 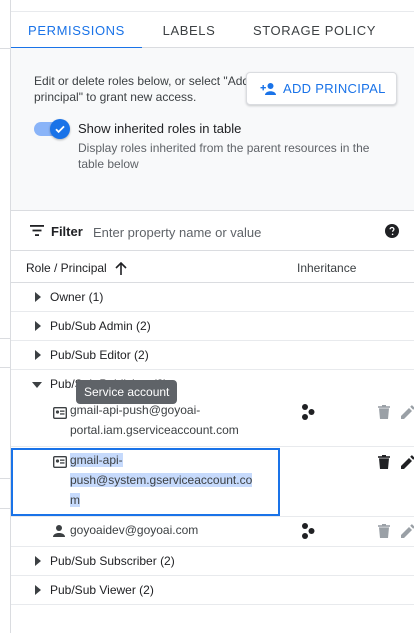 I want to click on inherited-roles-toggle, so click(x=52, y=129).